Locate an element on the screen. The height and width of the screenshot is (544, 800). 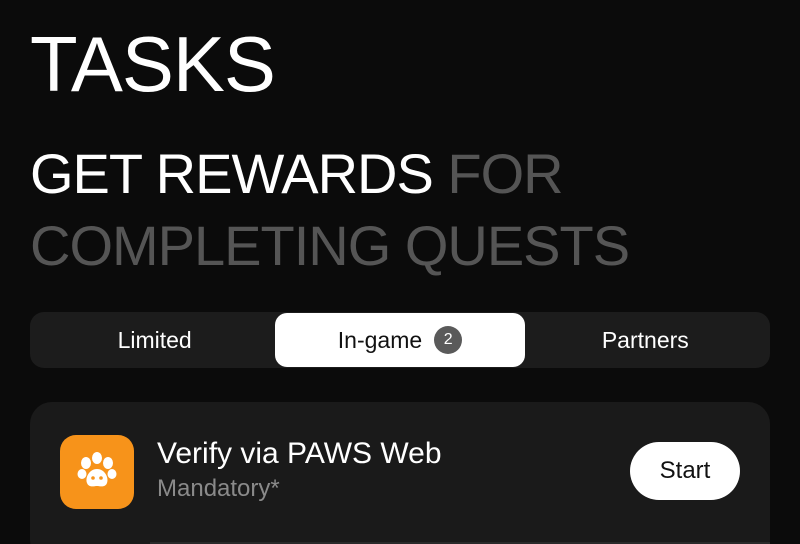
start-button: Start is located at coordinates (685, 471).